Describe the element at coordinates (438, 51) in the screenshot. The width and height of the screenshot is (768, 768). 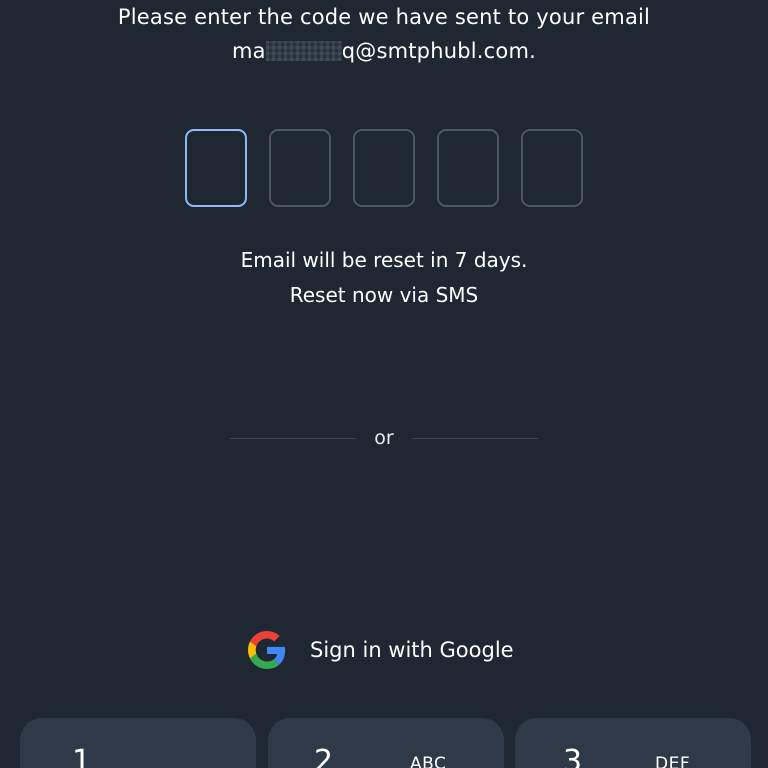
I see `email-suffix: q@smtphubl.com.` at that location.